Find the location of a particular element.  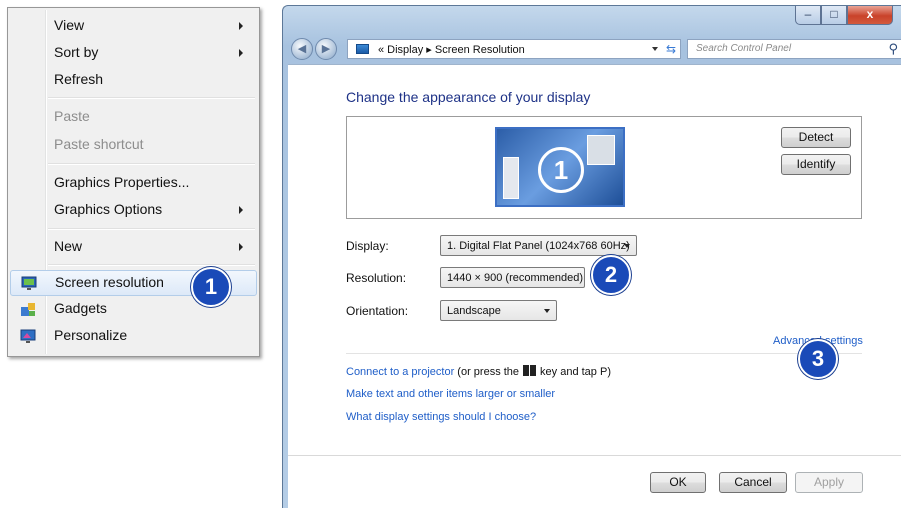

projector-hint-text: (or press the is located at coordinates (488, 372).